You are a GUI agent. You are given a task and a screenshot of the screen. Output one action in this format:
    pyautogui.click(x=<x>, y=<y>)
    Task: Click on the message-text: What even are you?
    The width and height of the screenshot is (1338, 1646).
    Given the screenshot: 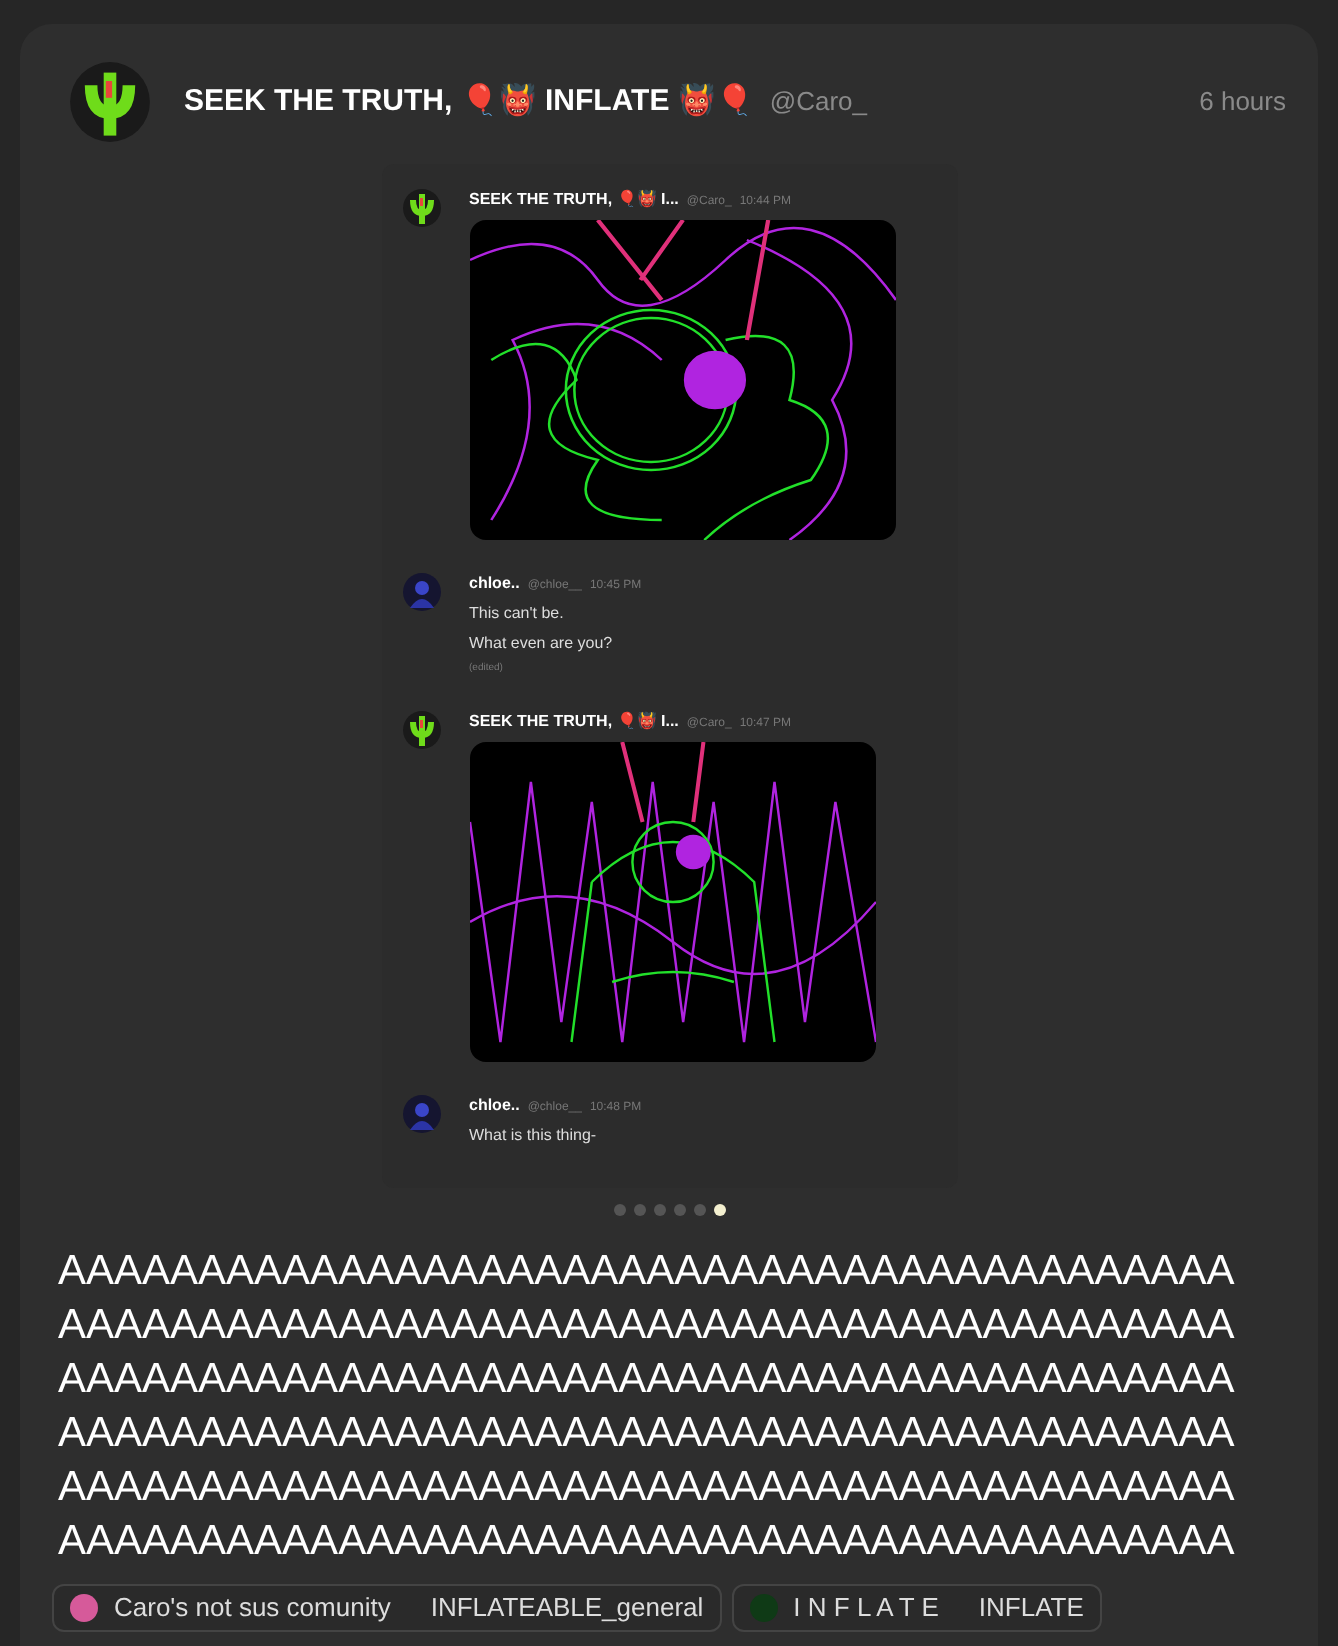 What is the action you would take?
    pyautogui.click(x=542, y=644)
    